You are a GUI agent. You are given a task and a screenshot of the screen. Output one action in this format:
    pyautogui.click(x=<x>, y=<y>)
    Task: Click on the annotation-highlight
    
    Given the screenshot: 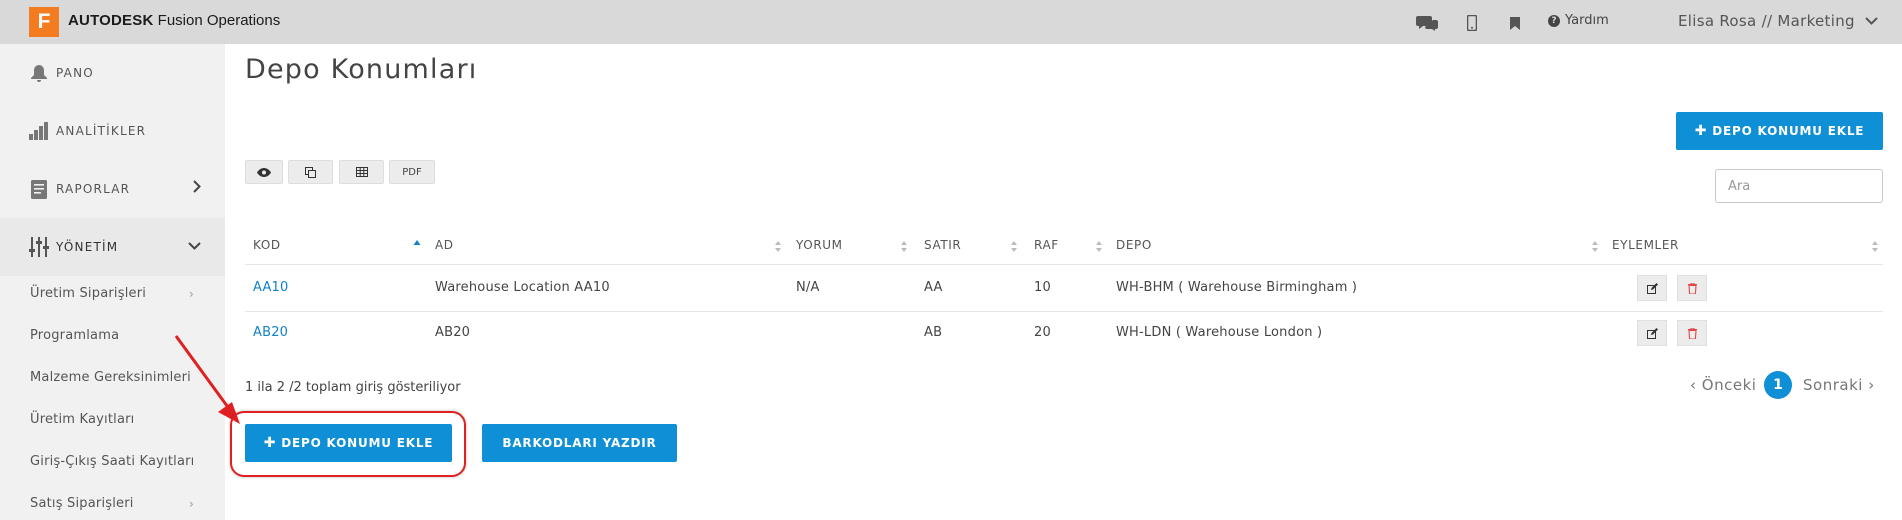 What is the action you would take?
    pyautogui.click(x=348, y=444)
    